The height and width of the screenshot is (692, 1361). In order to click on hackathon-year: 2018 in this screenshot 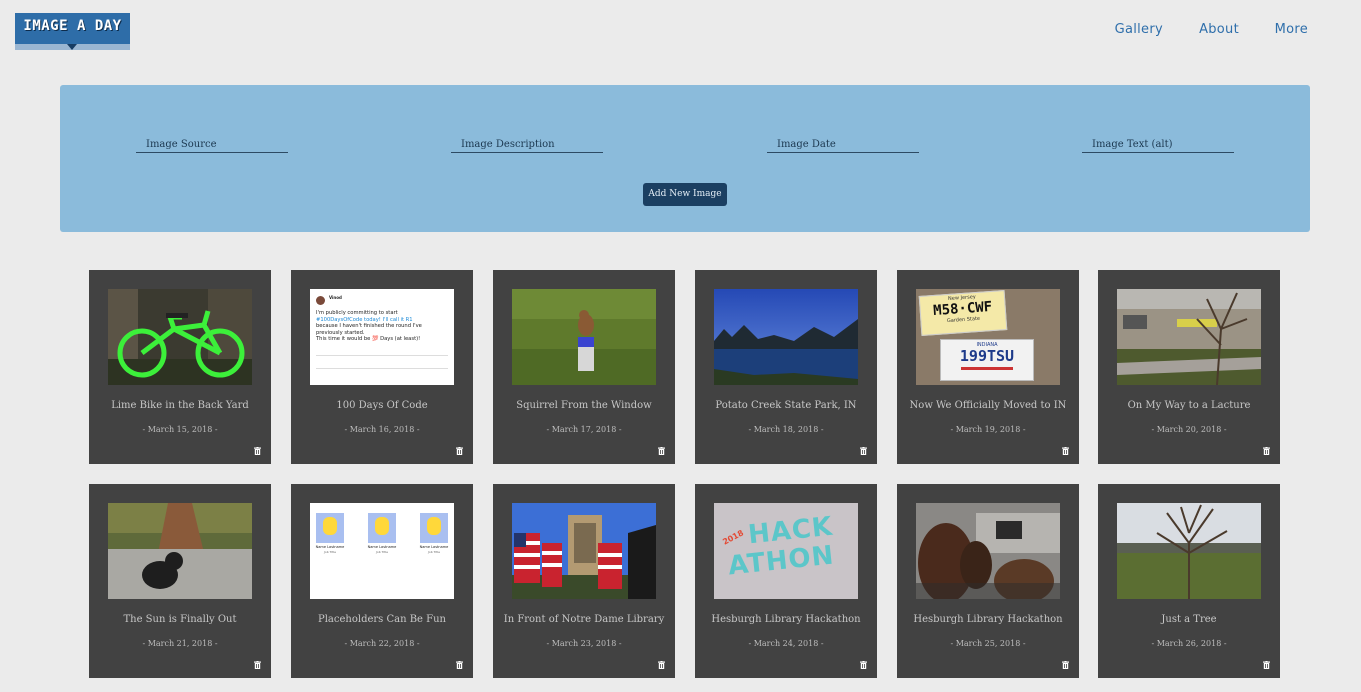, I will do `click(733, 537)`.